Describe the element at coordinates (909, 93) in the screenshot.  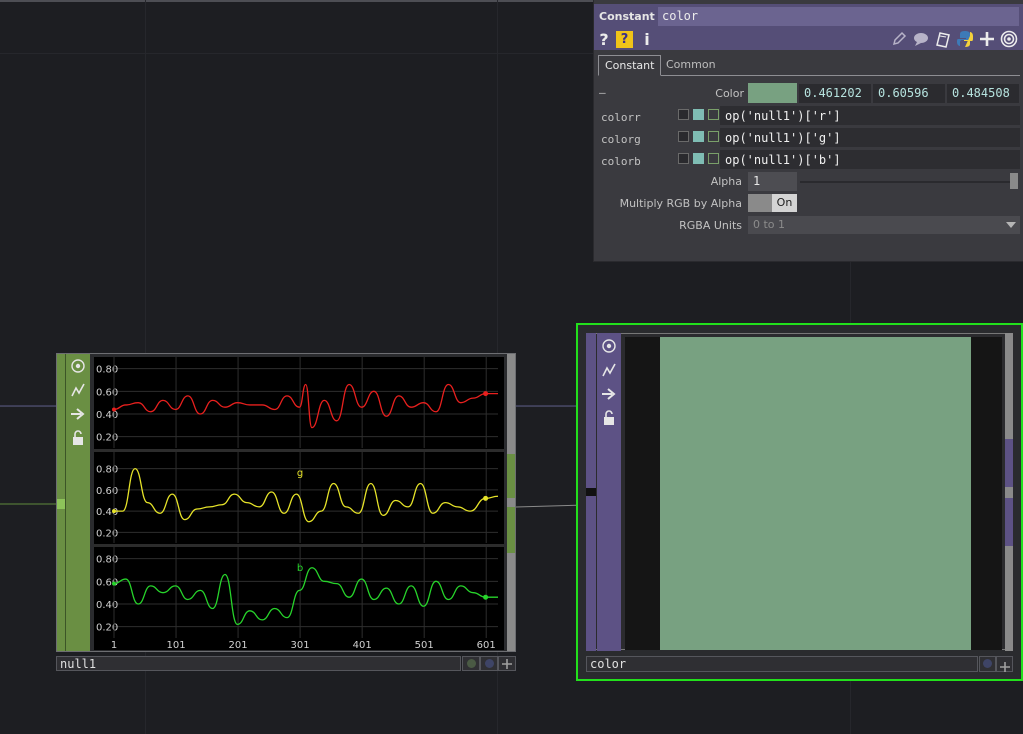
I see `color-g-value: 0.60596` at that location.